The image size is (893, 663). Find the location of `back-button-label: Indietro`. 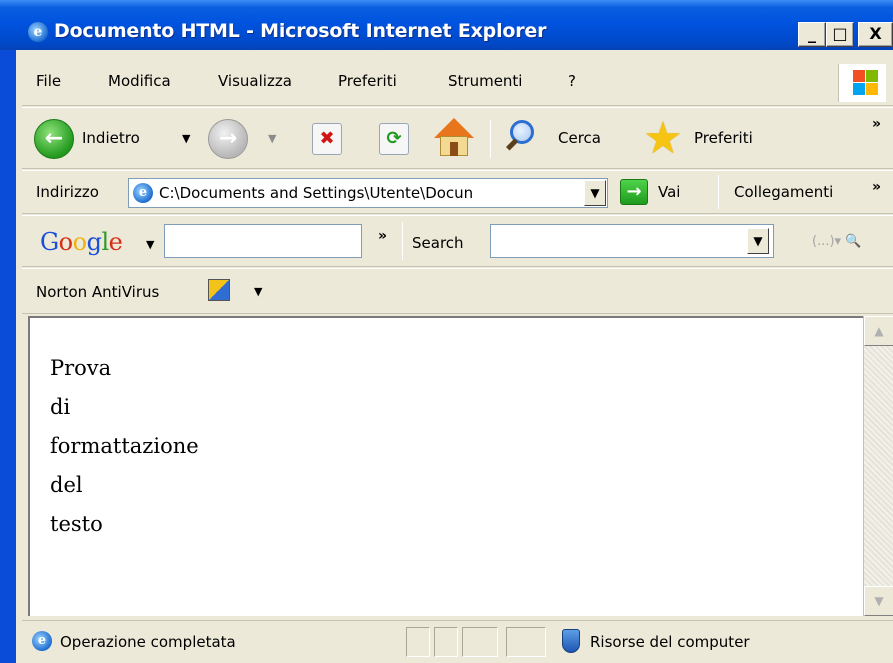

back-button-label: Indietro is located at coordinates (111, 138).